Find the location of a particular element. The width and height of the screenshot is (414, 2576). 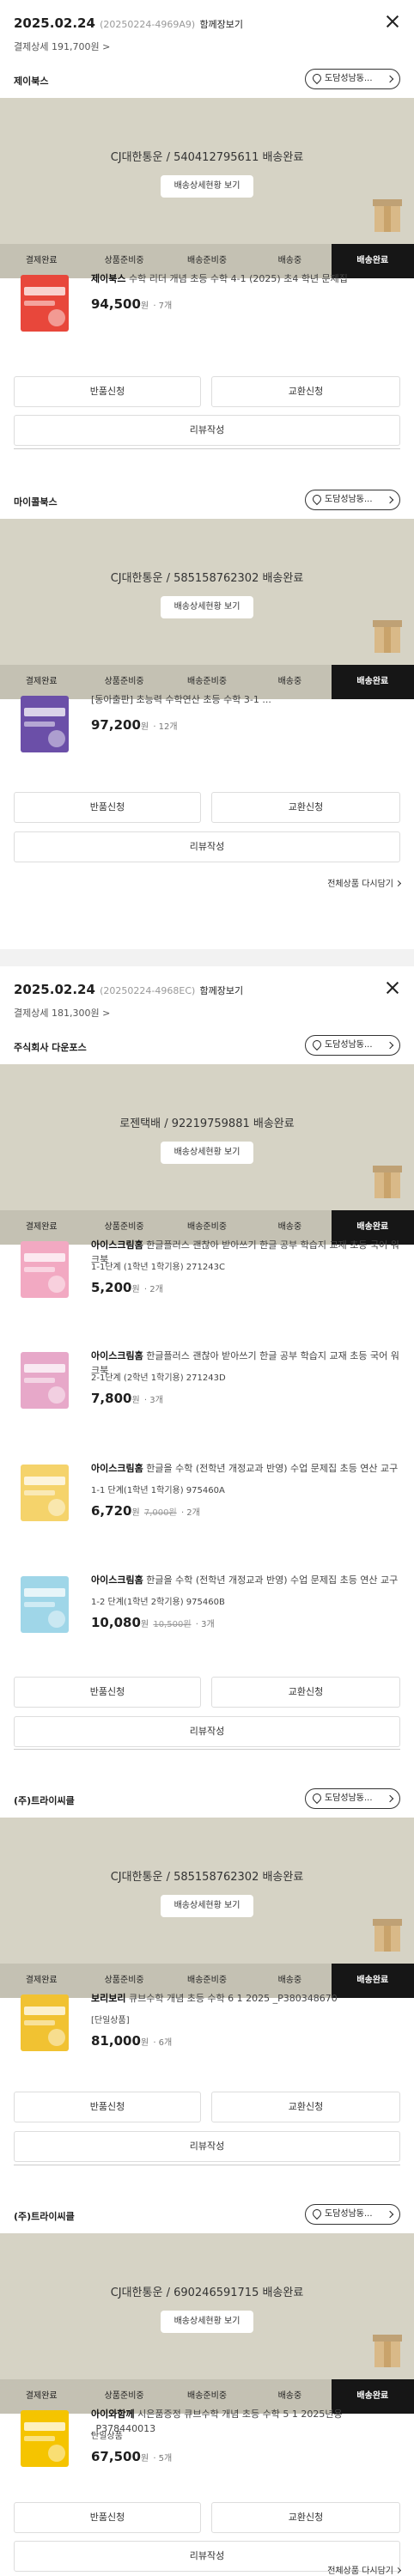

product-brand: 제이북스 is located at coordinates (108, 278).